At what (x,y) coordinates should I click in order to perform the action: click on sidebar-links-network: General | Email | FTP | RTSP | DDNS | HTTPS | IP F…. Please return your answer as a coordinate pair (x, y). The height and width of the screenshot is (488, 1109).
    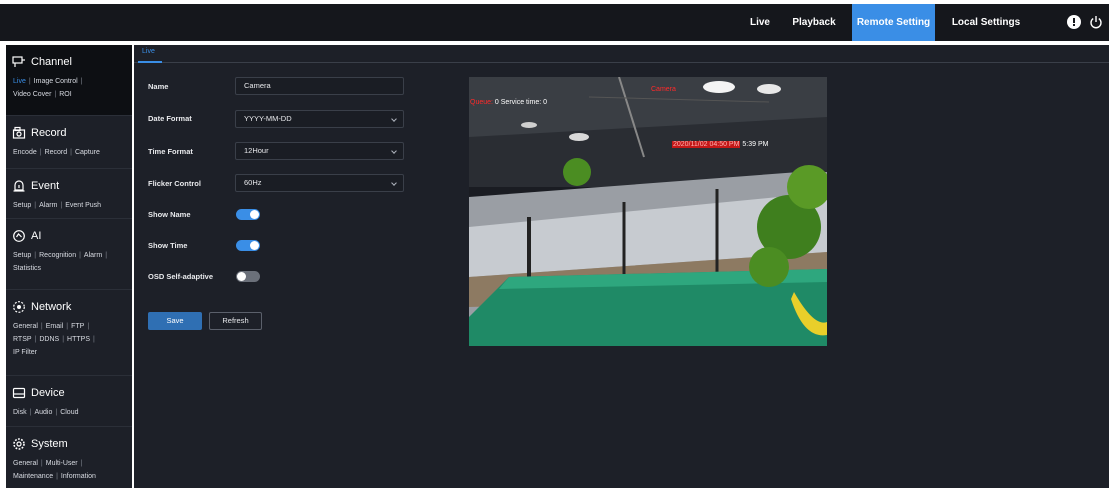
    Looking at the image, I should click on (54, 339).